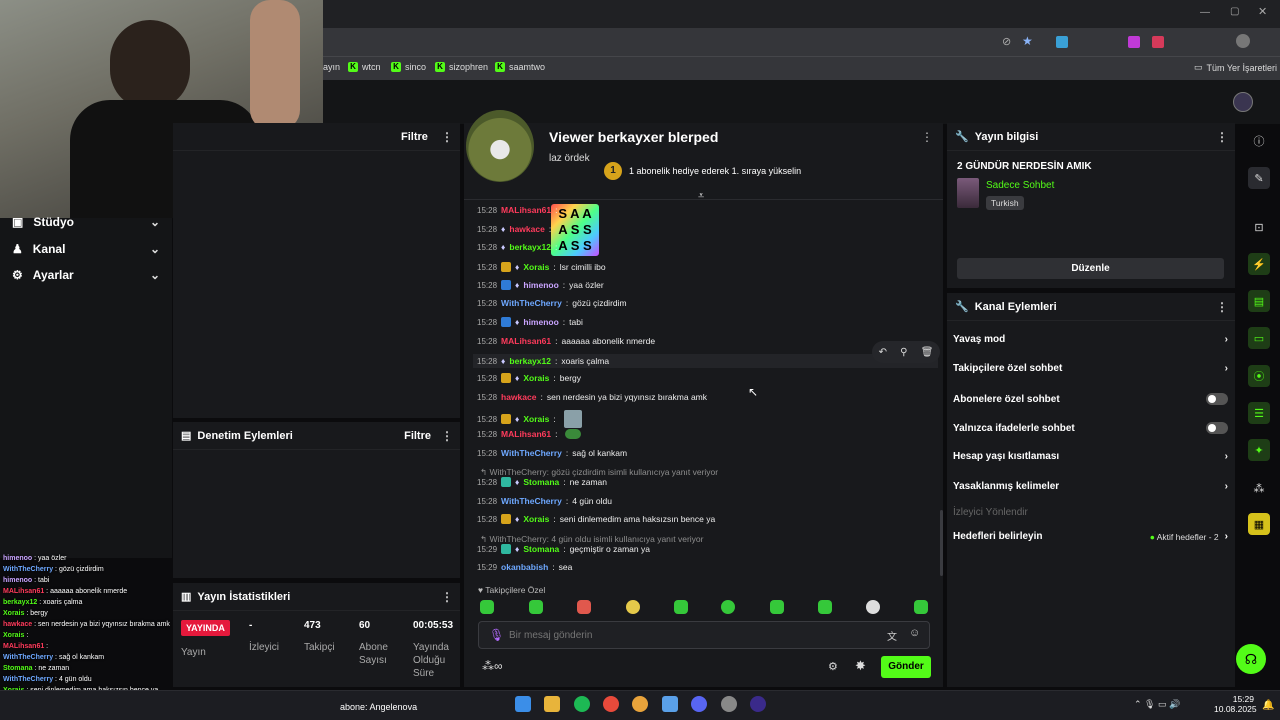 The height and width of the screenshot is (720, 1280). I want to click on nodes-icon: ⁂, so click(1259, 488).